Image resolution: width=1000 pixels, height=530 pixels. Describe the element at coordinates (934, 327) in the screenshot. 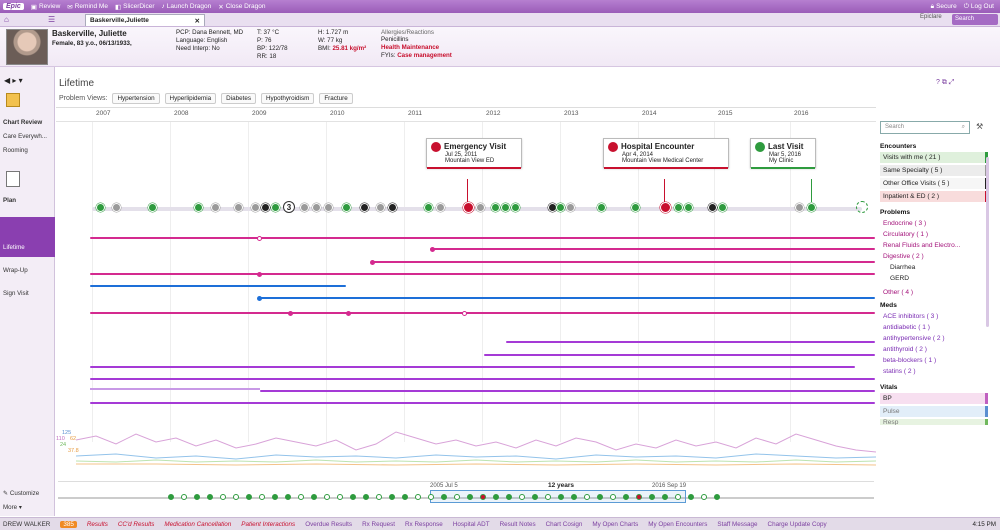

I see `filter-antidiabetic: antidiabetic ( 1 )` at that location.